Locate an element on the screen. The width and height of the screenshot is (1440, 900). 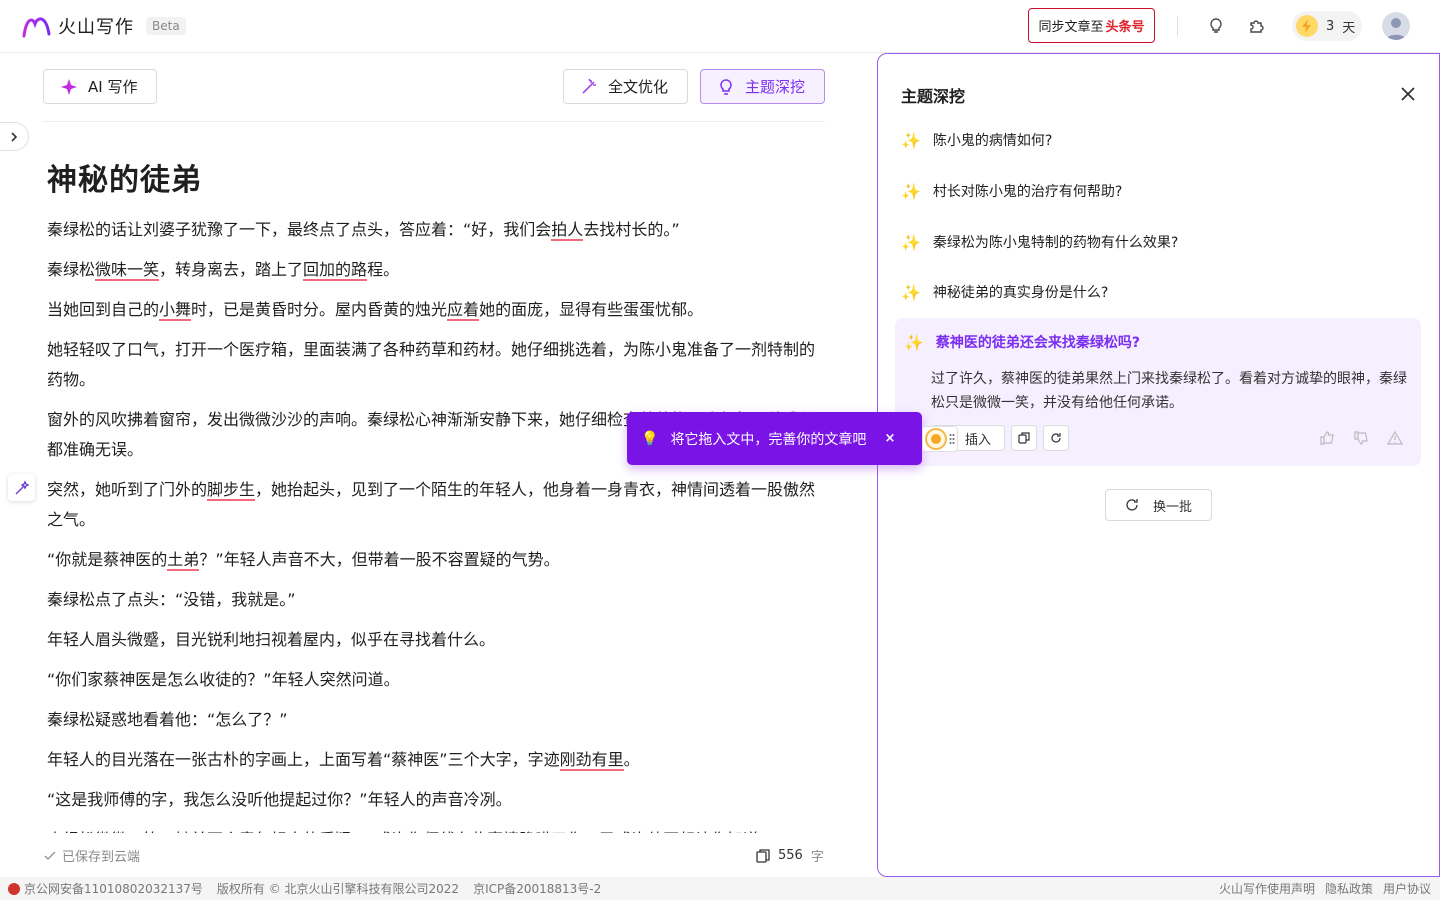
pulse-indicator-icon is located at coordinates (936, 439).